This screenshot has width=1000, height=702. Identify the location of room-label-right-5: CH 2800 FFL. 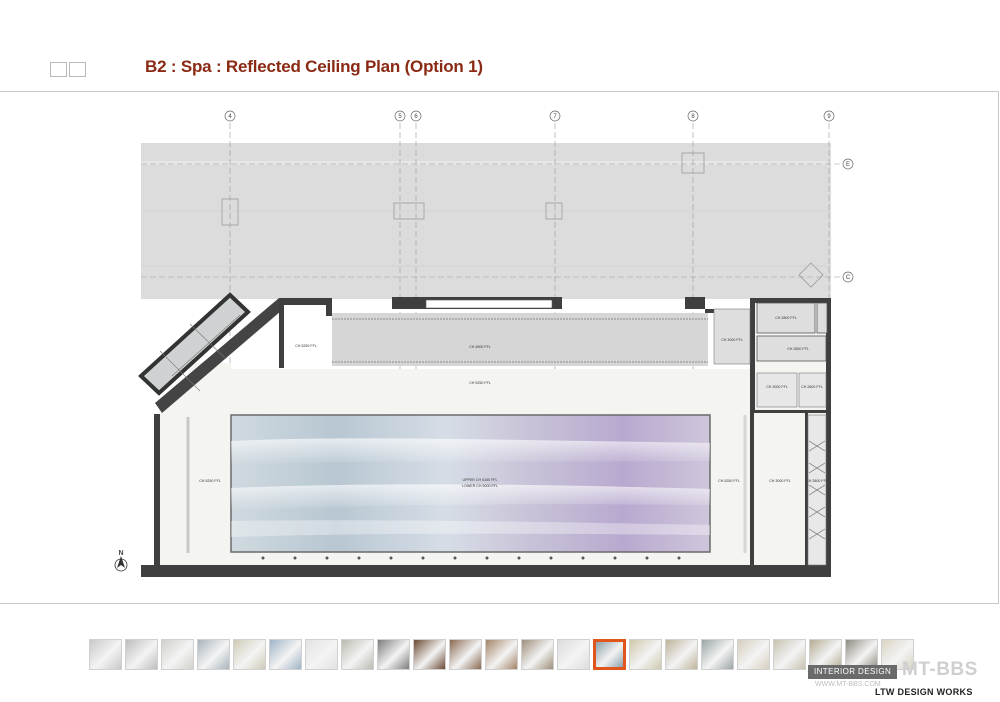
(812, 387).